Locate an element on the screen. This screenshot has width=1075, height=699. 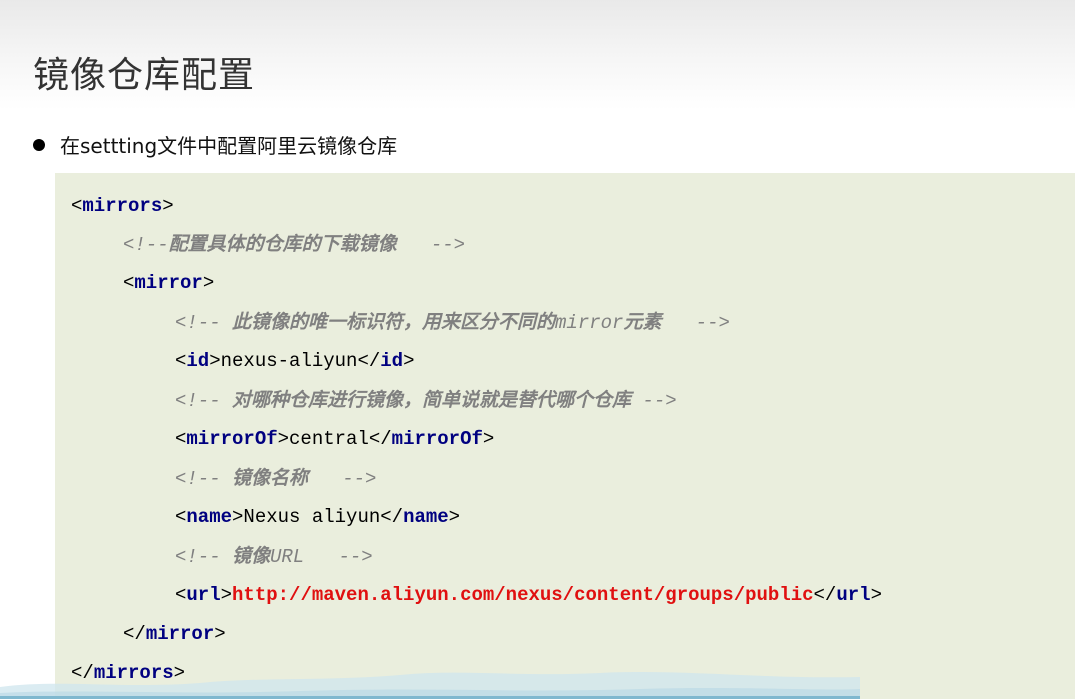
tag-url-close: url is located at coordinates (853, 595).